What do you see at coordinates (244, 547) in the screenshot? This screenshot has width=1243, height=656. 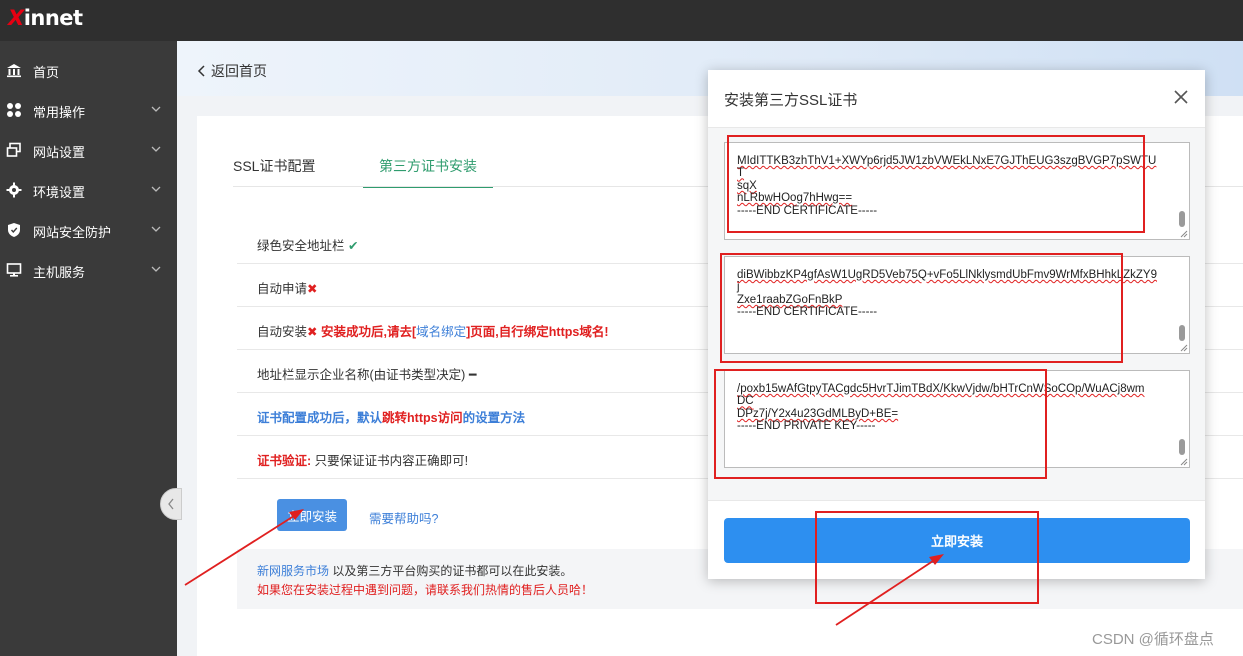 I see `annotation-arrow-left` at bounding box center [244, 547].